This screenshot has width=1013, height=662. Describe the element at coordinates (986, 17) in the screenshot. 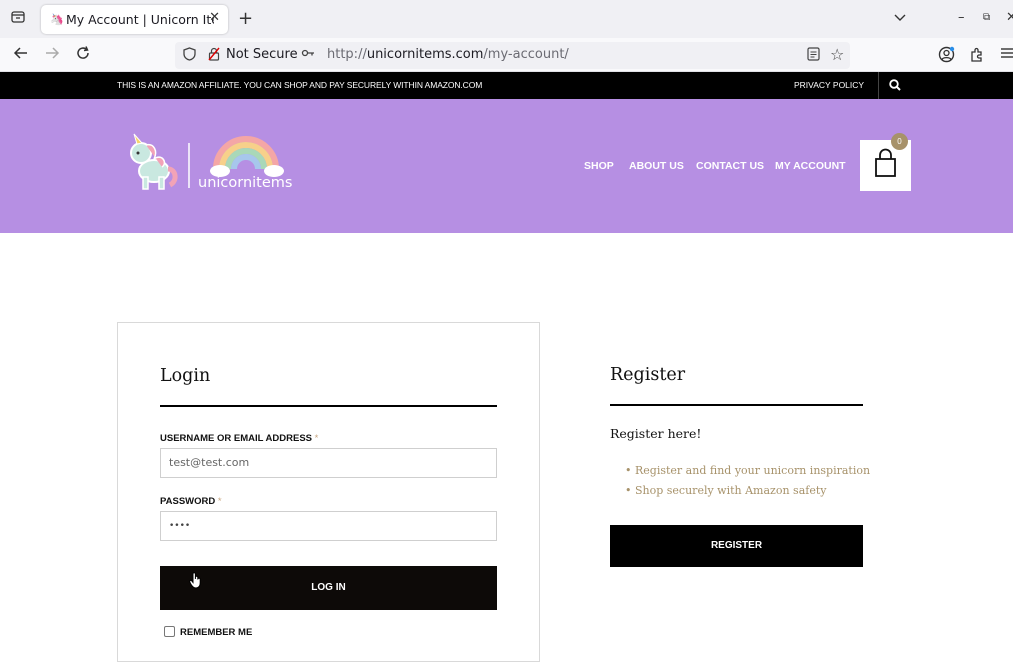

I see `restore-icon: ⧉` at that location.